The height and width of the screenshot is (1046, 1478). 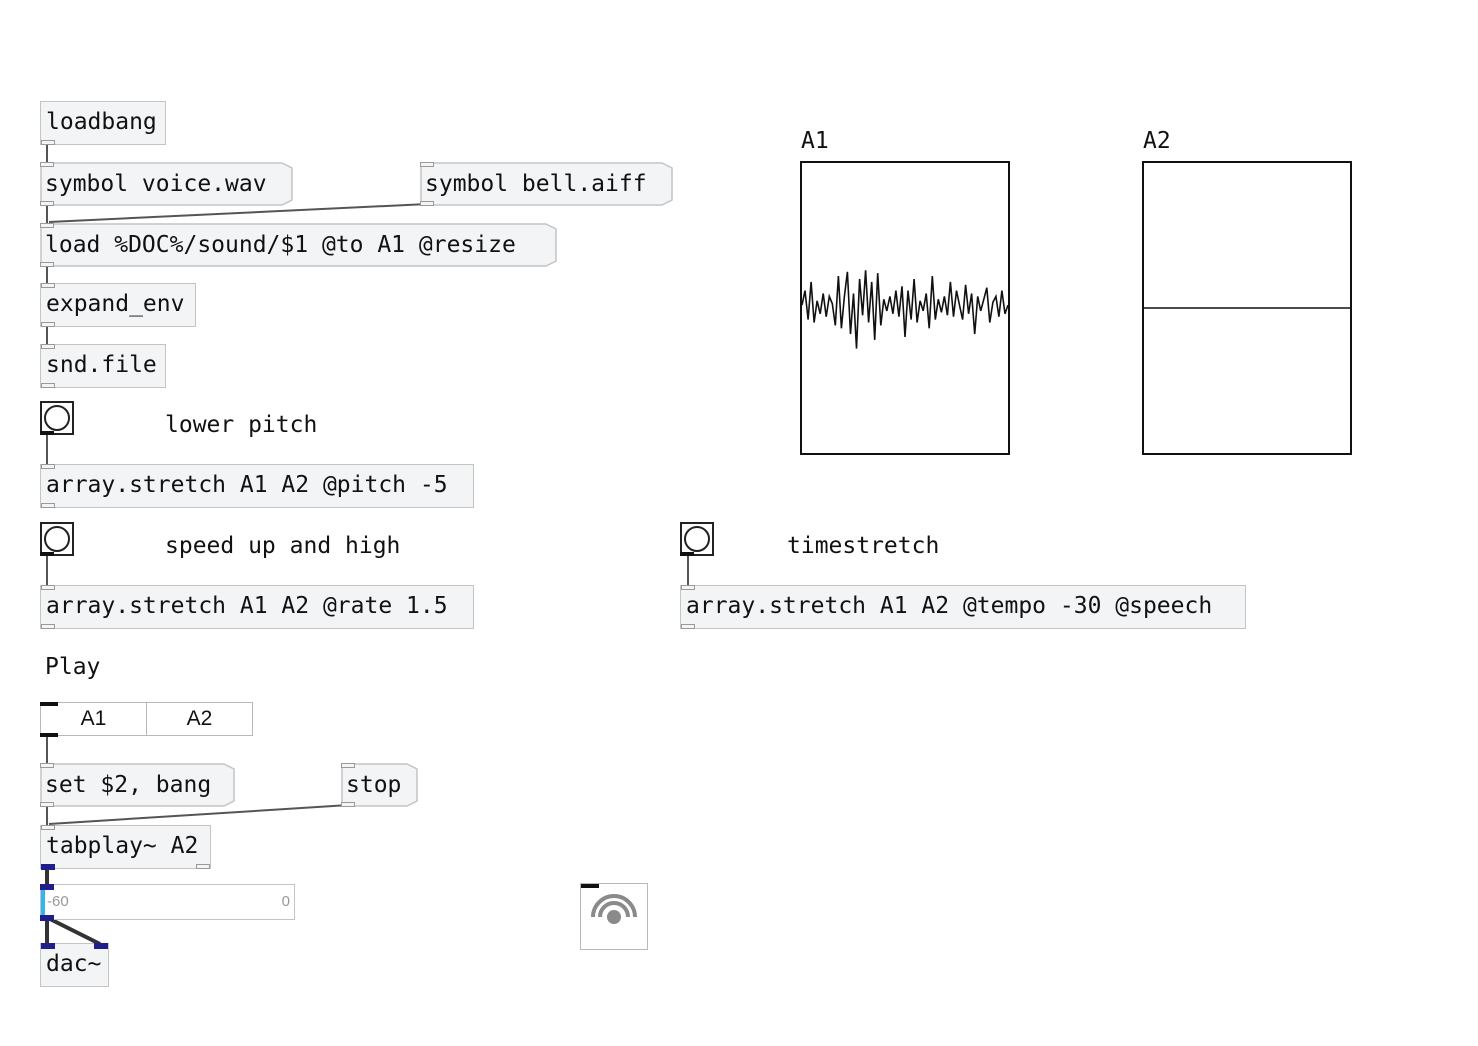 What do you see at coordinates (156, 184) in the screenshot?
I see `voice-wav-label: symbol voice.wav` at bounding box center [156, 184].